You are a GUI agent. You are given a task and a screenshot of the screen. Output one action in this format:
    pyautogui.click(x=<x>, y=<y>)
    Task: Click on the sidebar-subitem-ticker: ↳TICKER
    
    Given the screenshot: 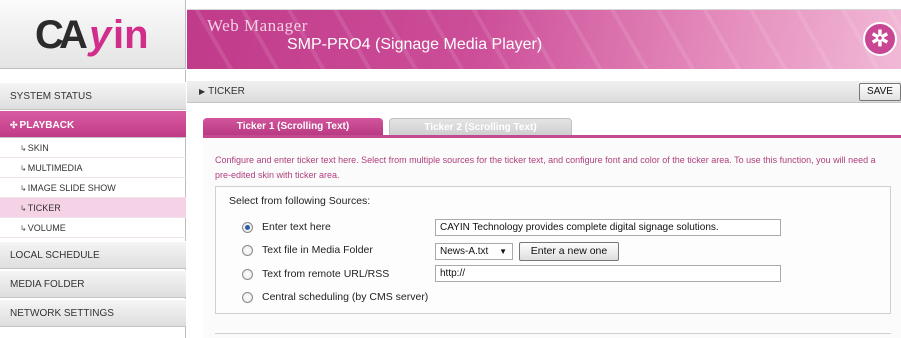 What is the action you would take?
    pyautogui.click(x=93, y=208)
    